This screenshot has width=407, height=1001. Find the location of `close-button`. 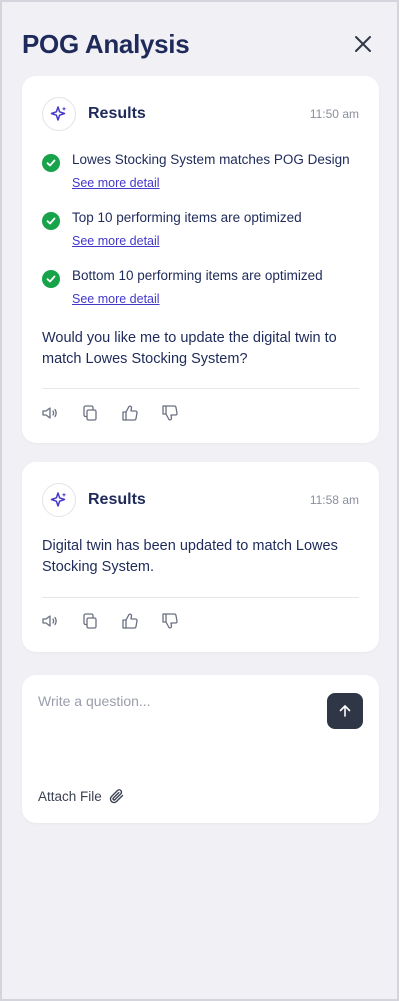

close-button is located at coordinates (363, 44).